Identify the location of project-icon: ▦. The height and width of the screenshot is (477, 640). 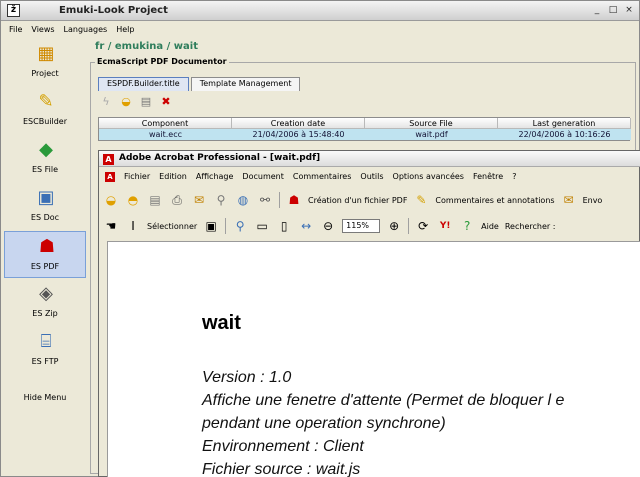
(46, 53).